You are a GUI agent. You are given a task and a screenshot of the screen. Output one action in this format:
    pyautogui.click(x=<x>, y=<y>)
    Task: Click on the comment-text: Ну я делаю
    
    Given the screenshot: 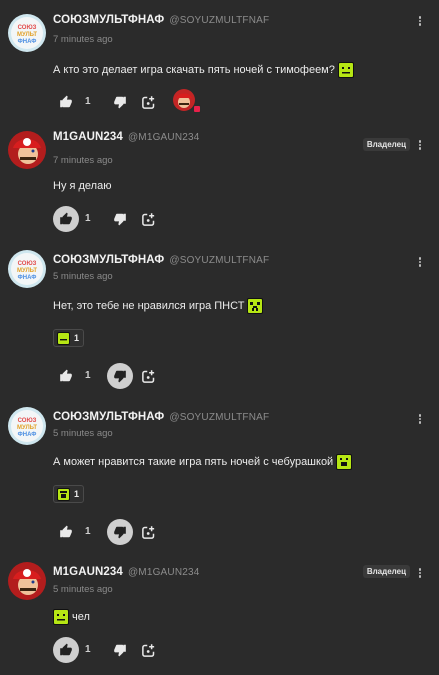 What is the action you would take?
    pyautogui.click(x=82, y=186)
    